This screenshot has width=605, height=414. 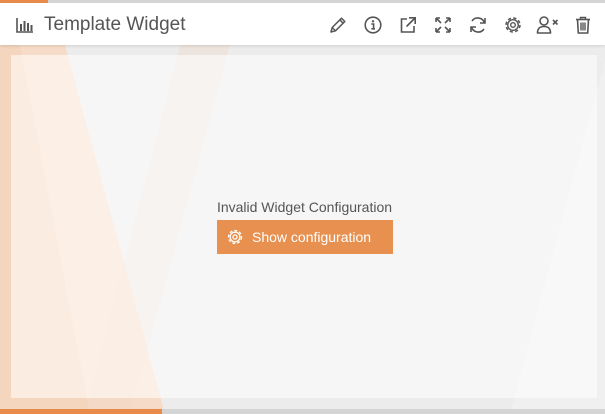 I want to click on footer-bar, so click(x=302, y=411).